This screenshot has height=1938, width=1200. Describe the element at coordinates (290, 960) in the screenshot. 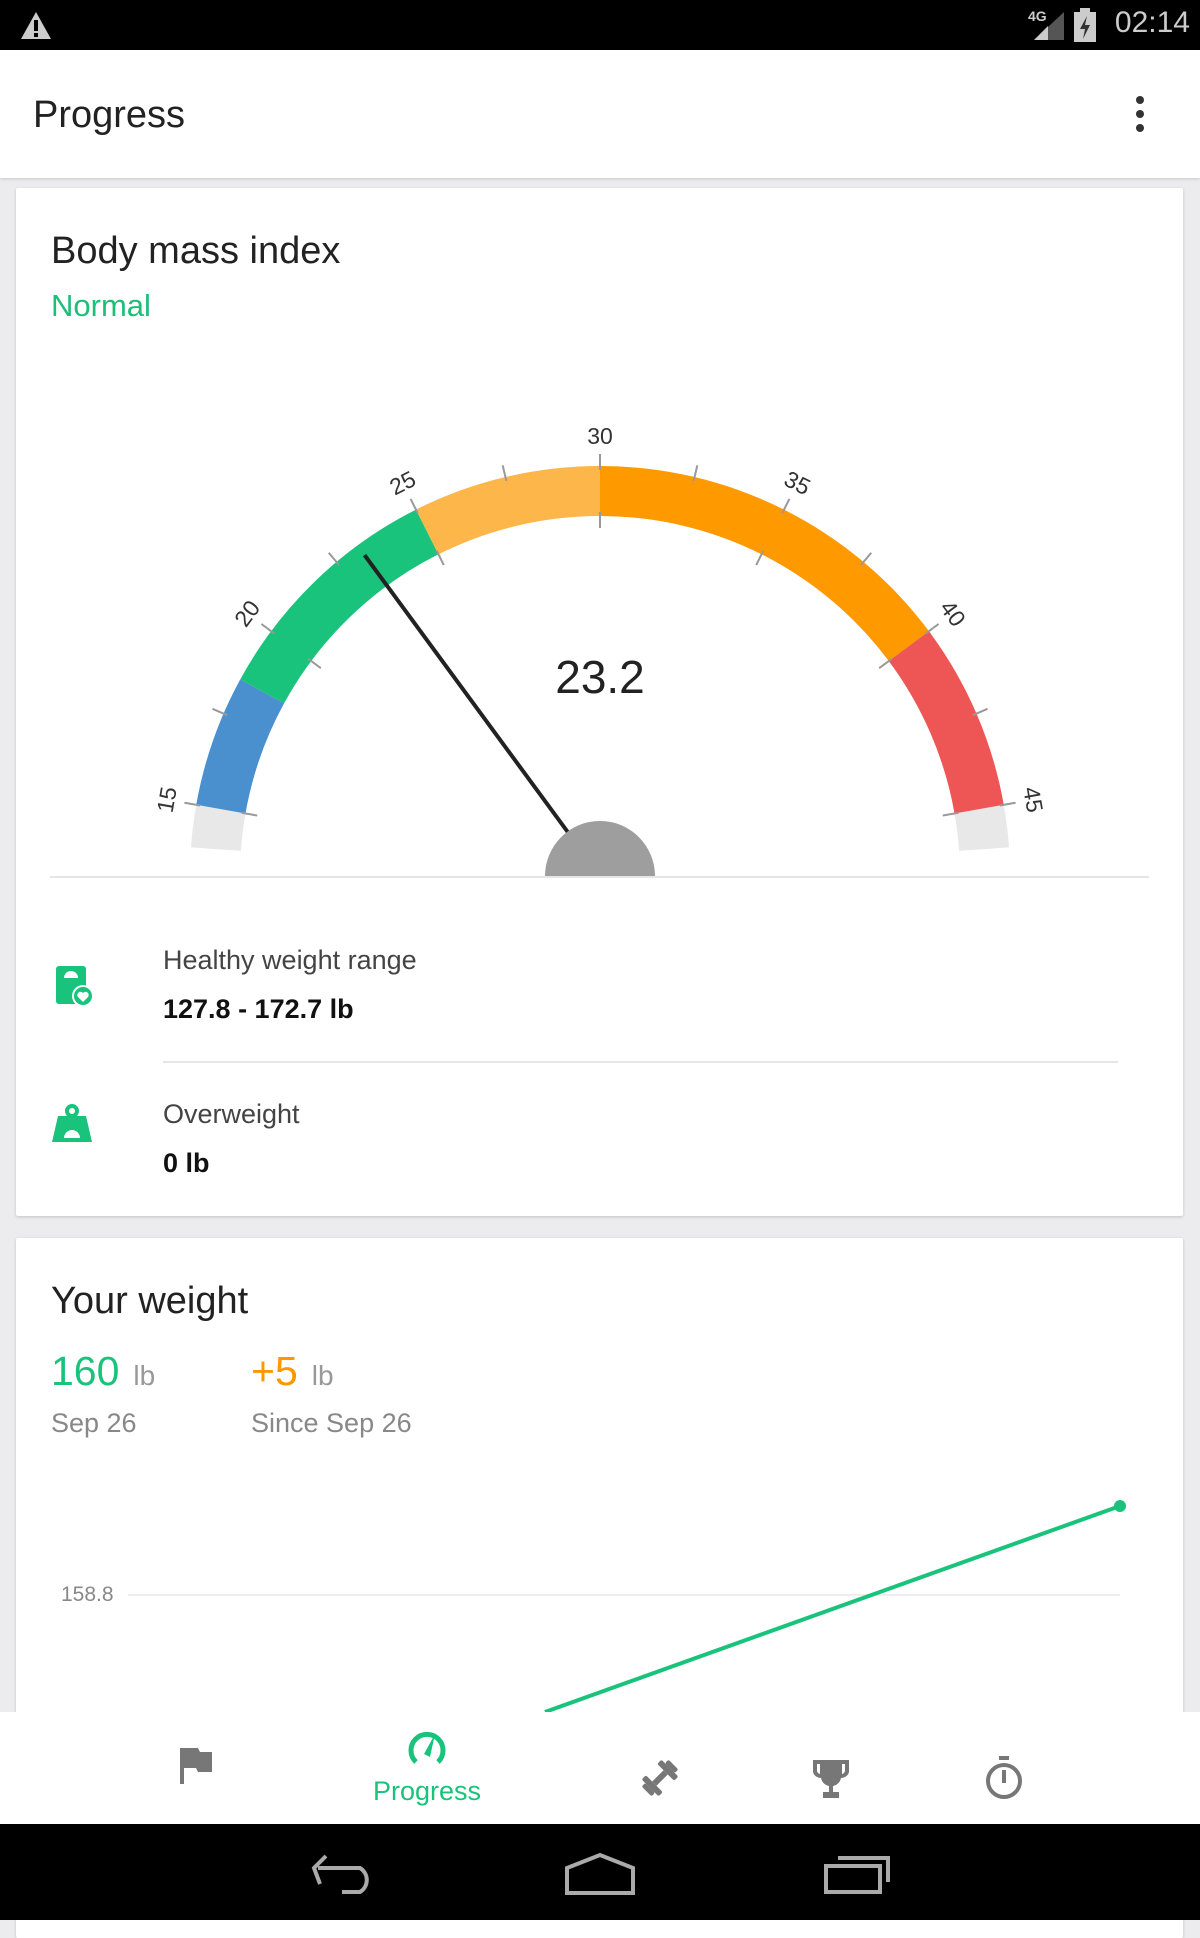

I see `healthy-range-label: Healthy weight range` at that location.